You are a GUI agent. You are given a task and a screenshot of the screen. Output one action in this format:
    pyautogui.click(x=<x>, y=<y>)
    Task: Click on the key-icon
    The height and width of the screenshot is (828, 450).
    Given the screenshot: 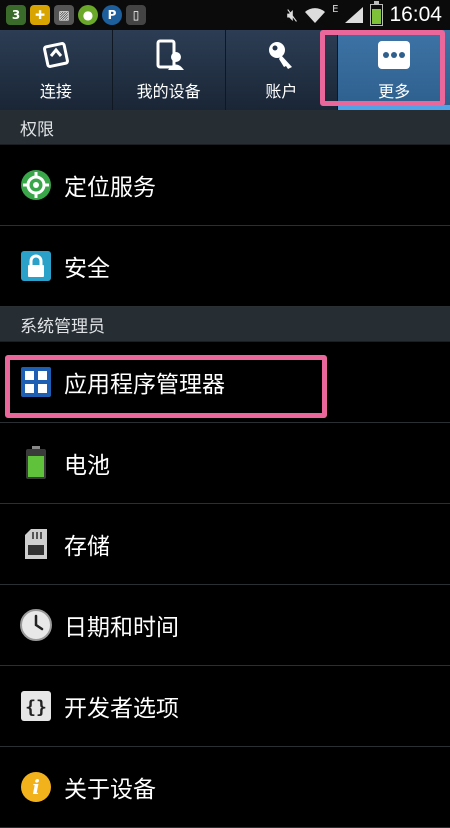 What is the action you would take?
    pyautogui.click(x=281, y=55)
    